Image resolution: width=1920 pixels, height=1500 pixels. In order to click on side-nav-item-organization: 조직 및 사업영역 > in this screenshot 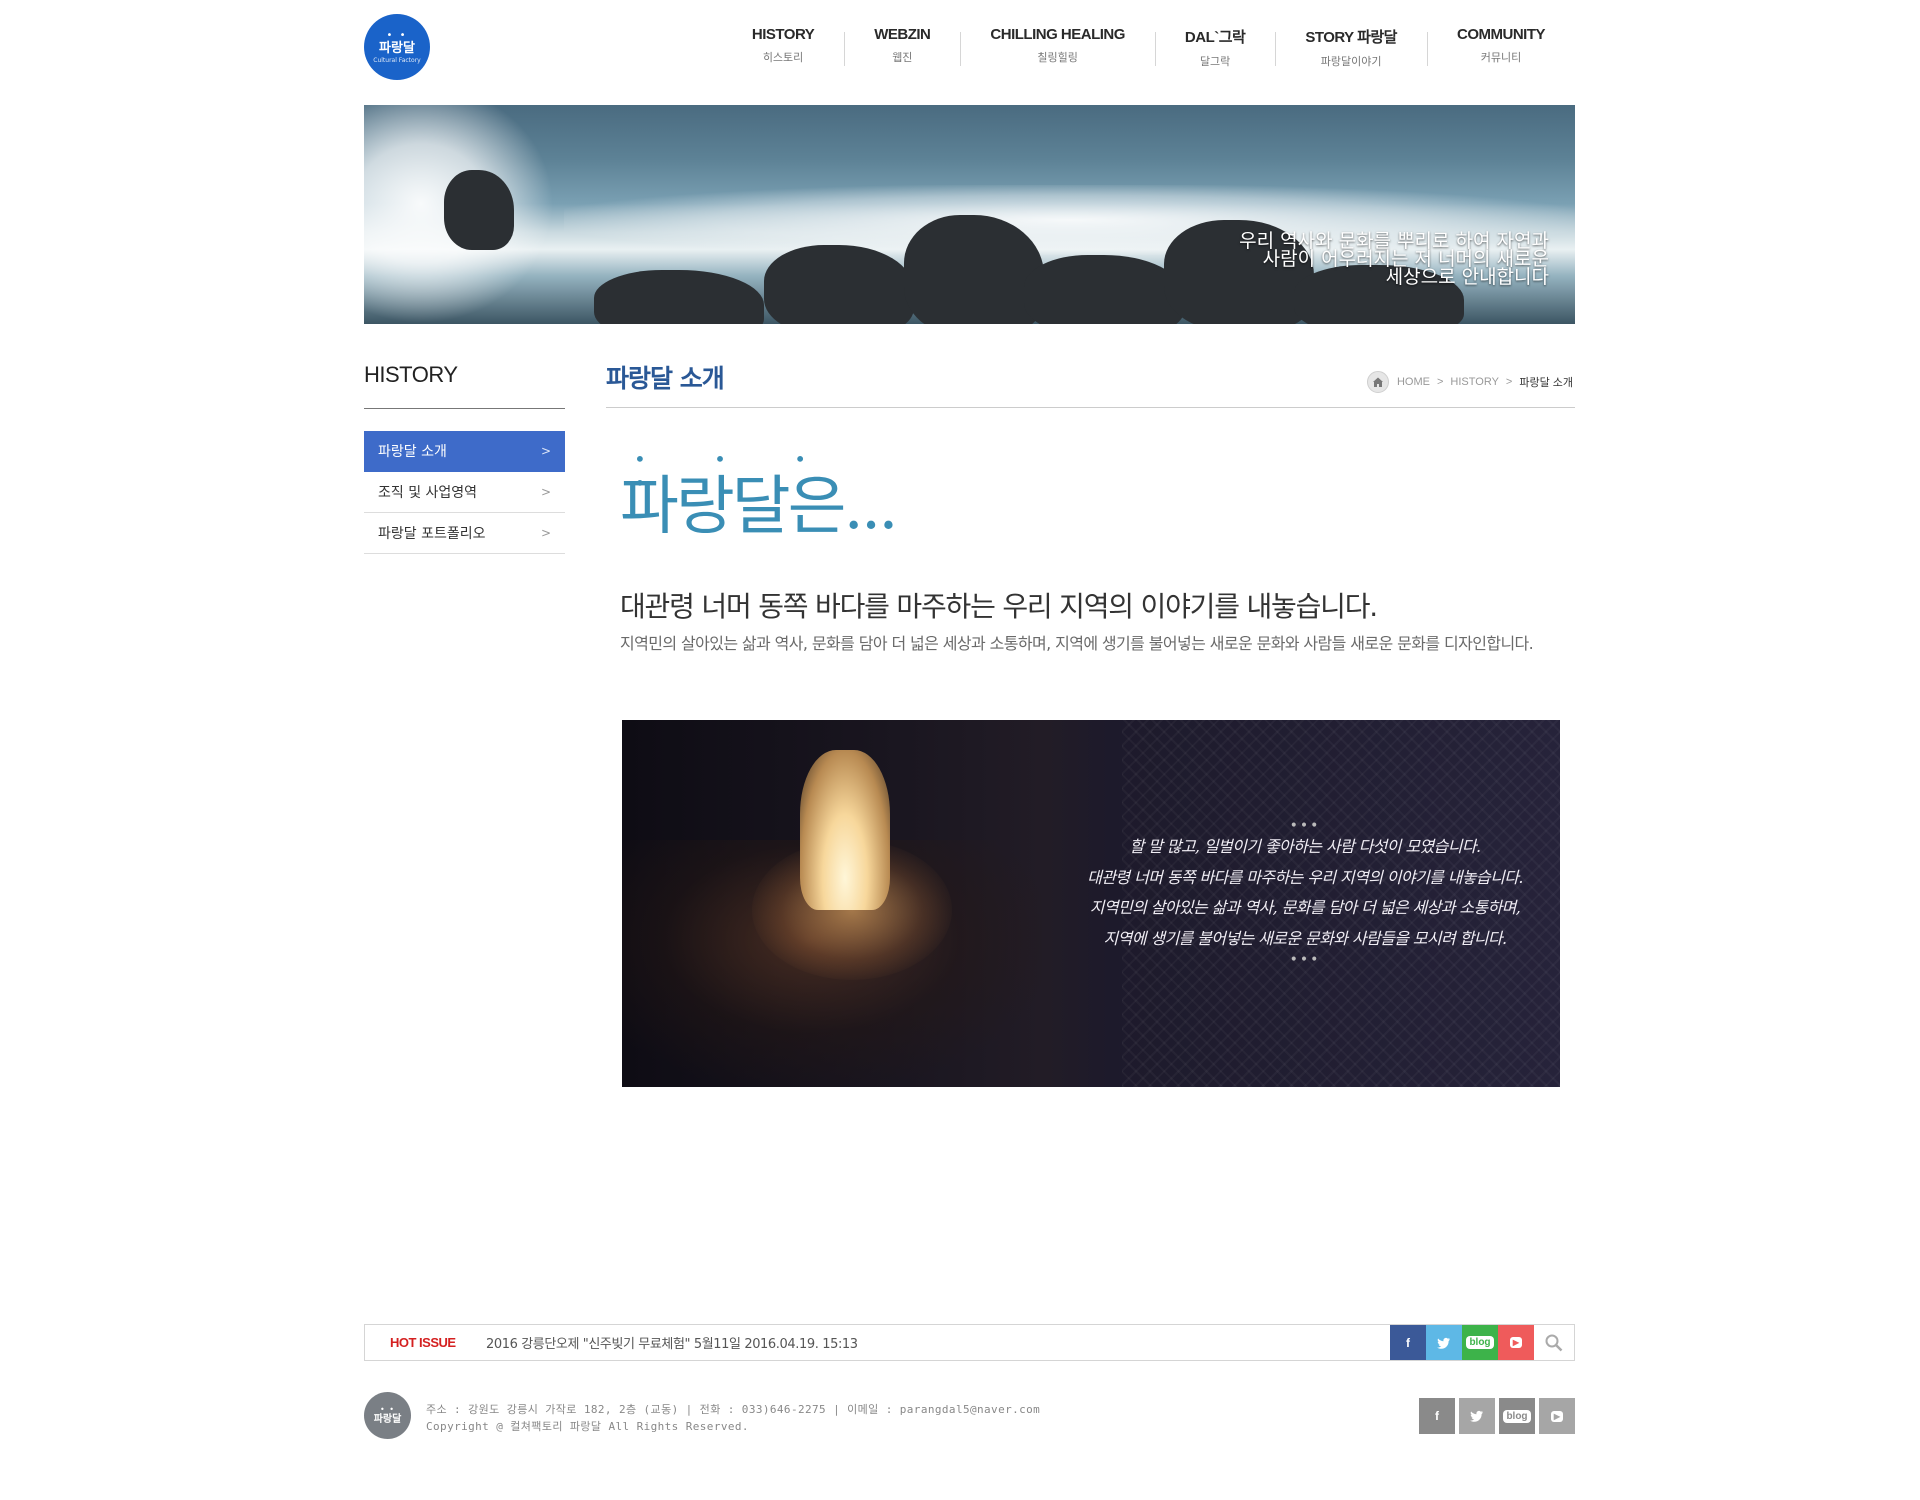, I will do `click(464, 492)`.